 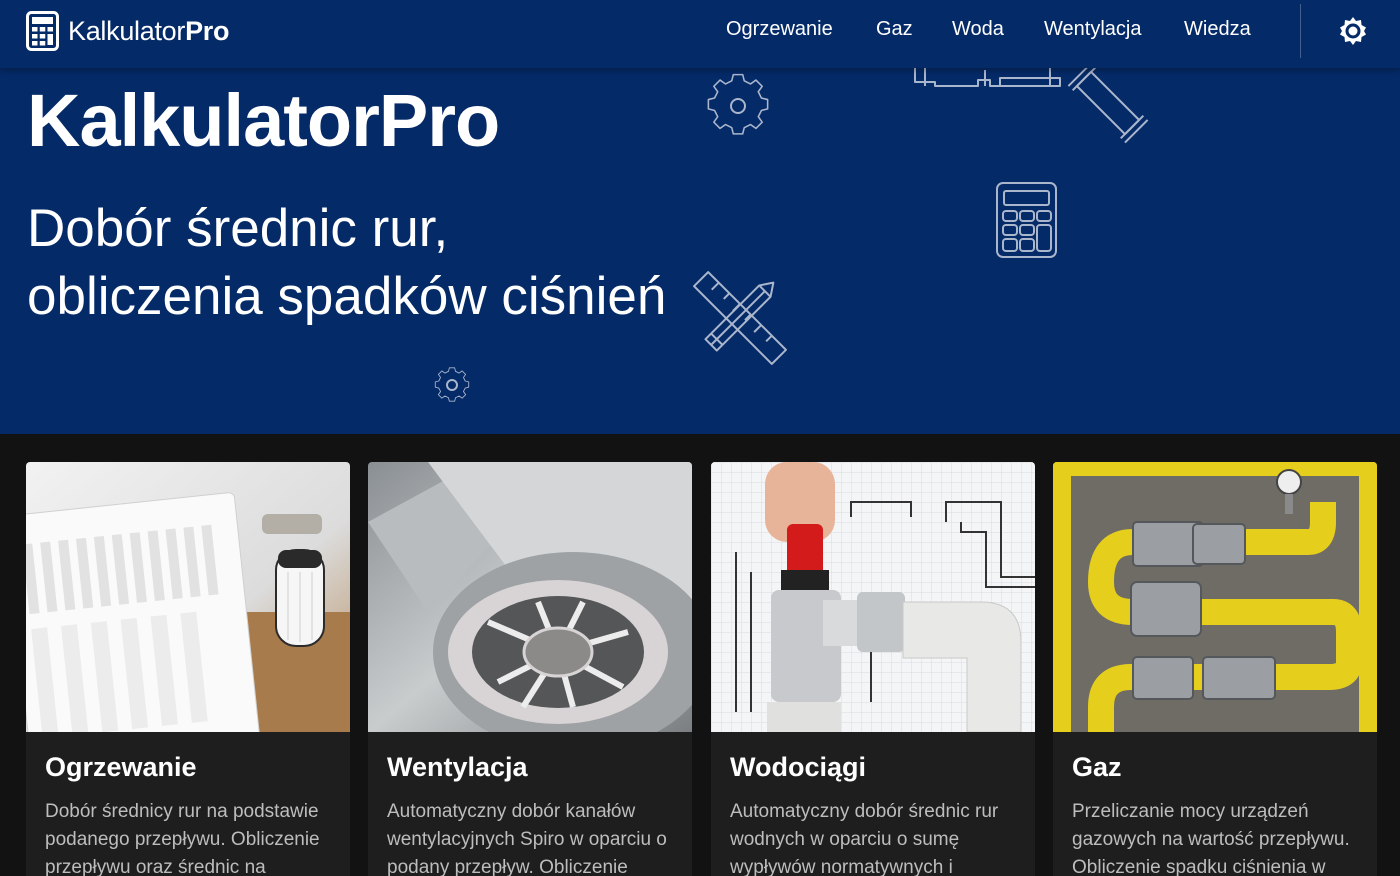 I want to click on nav-link-ogrzewanie: Ogrzewanie, so click(x=779, y=29).